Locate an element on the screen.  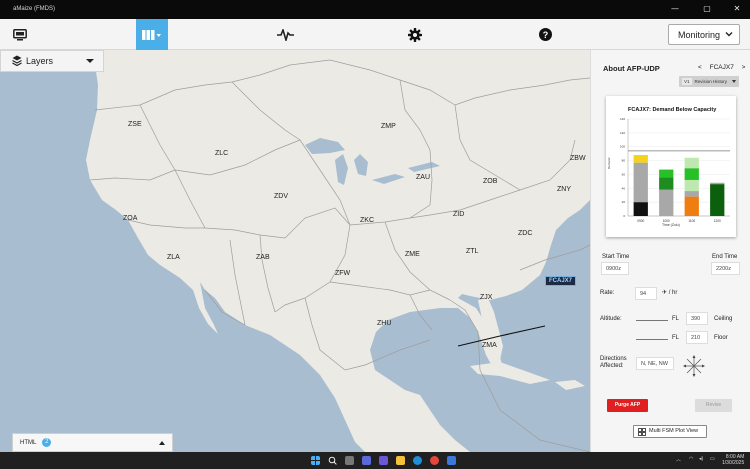
close-button: ✕ is located at coordinates (737, 9).